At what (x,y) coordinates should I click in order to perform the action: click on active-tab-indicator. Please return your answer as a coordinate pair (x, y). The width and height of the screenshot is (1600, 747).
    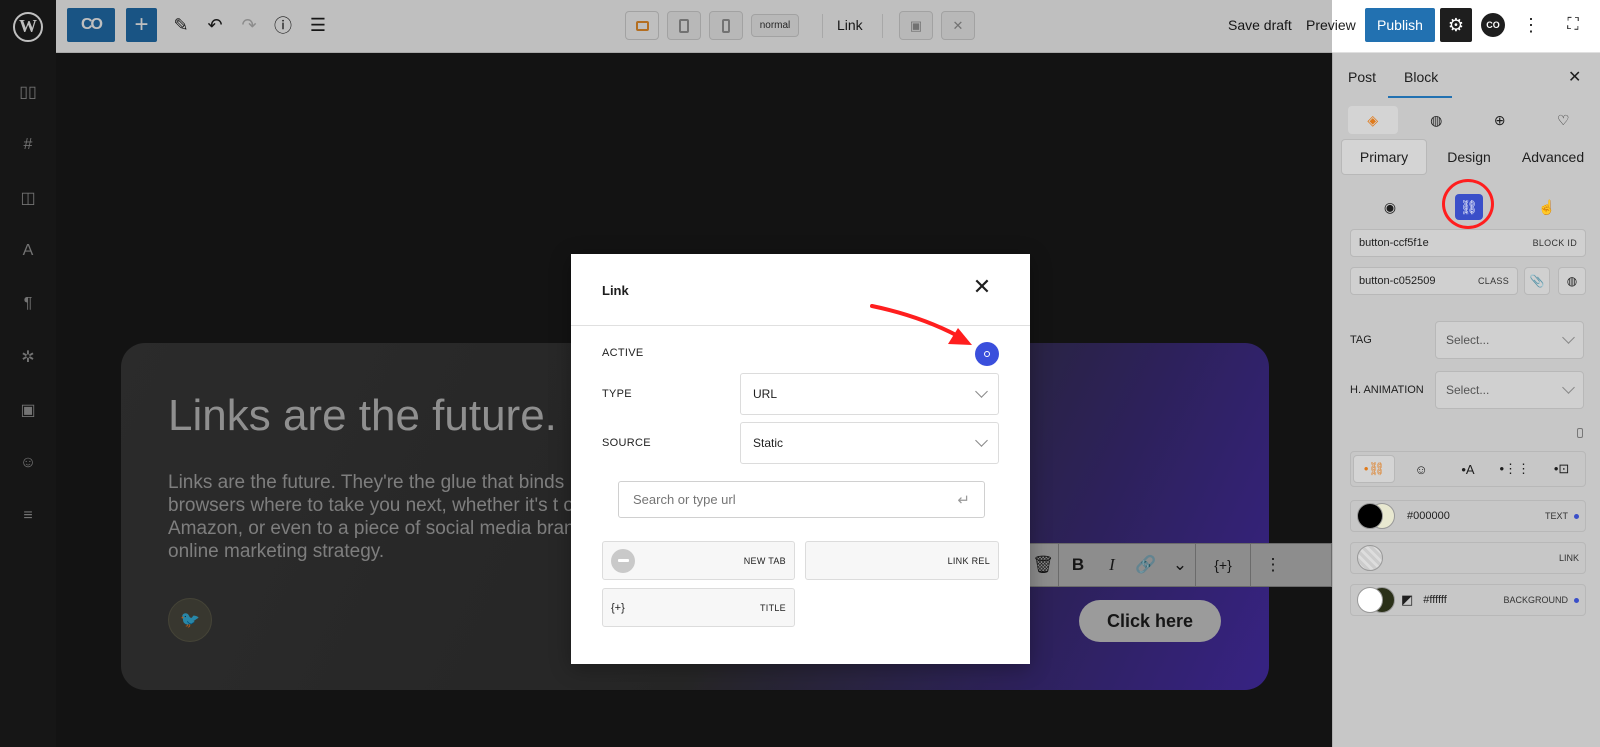
    Looking at the image, I should click on (1420, 97).